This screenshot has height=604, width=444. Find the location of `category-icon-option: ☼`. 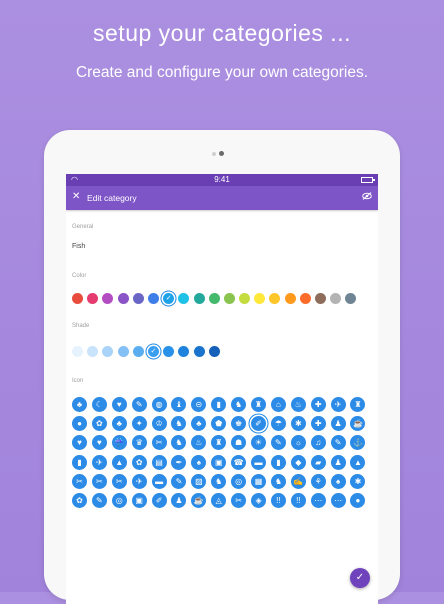

category-icon-option: ☼ is located at coordinates (298, 443).